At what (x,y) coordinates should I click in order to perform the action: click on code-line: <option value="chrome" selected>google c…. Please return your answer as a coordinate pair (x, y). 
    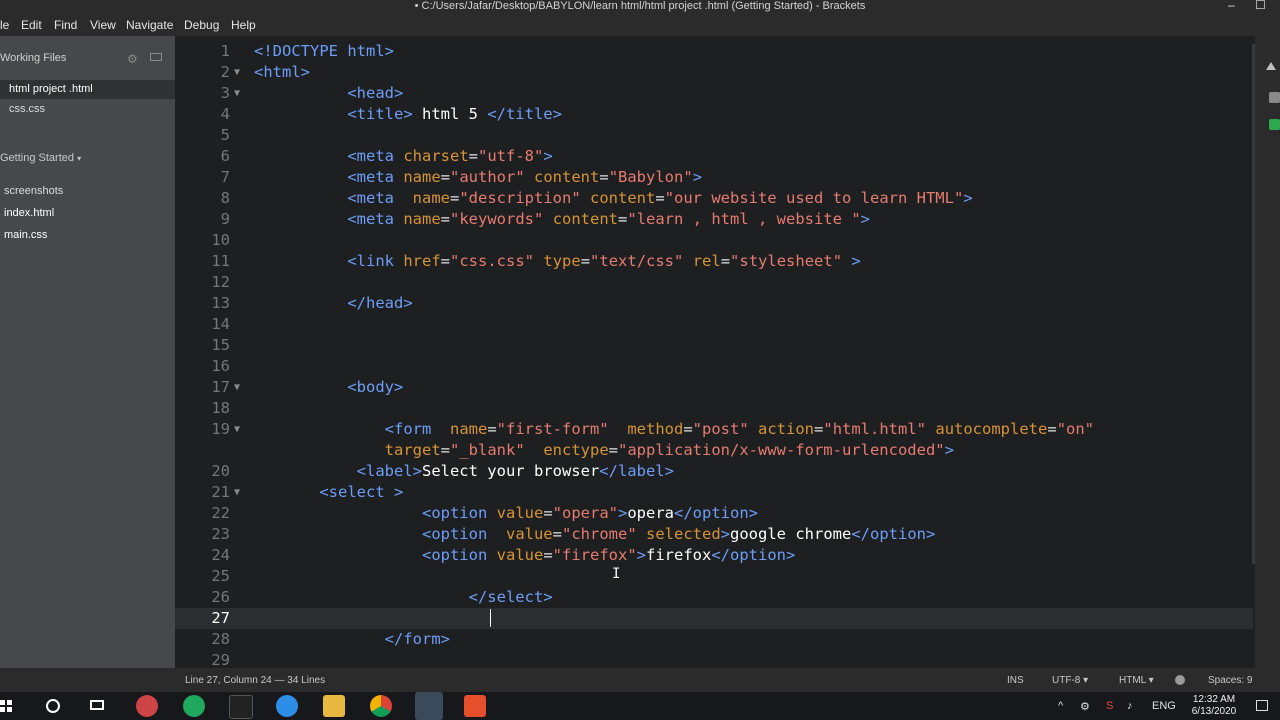
    Looking at the image, I should click on (594, 534).